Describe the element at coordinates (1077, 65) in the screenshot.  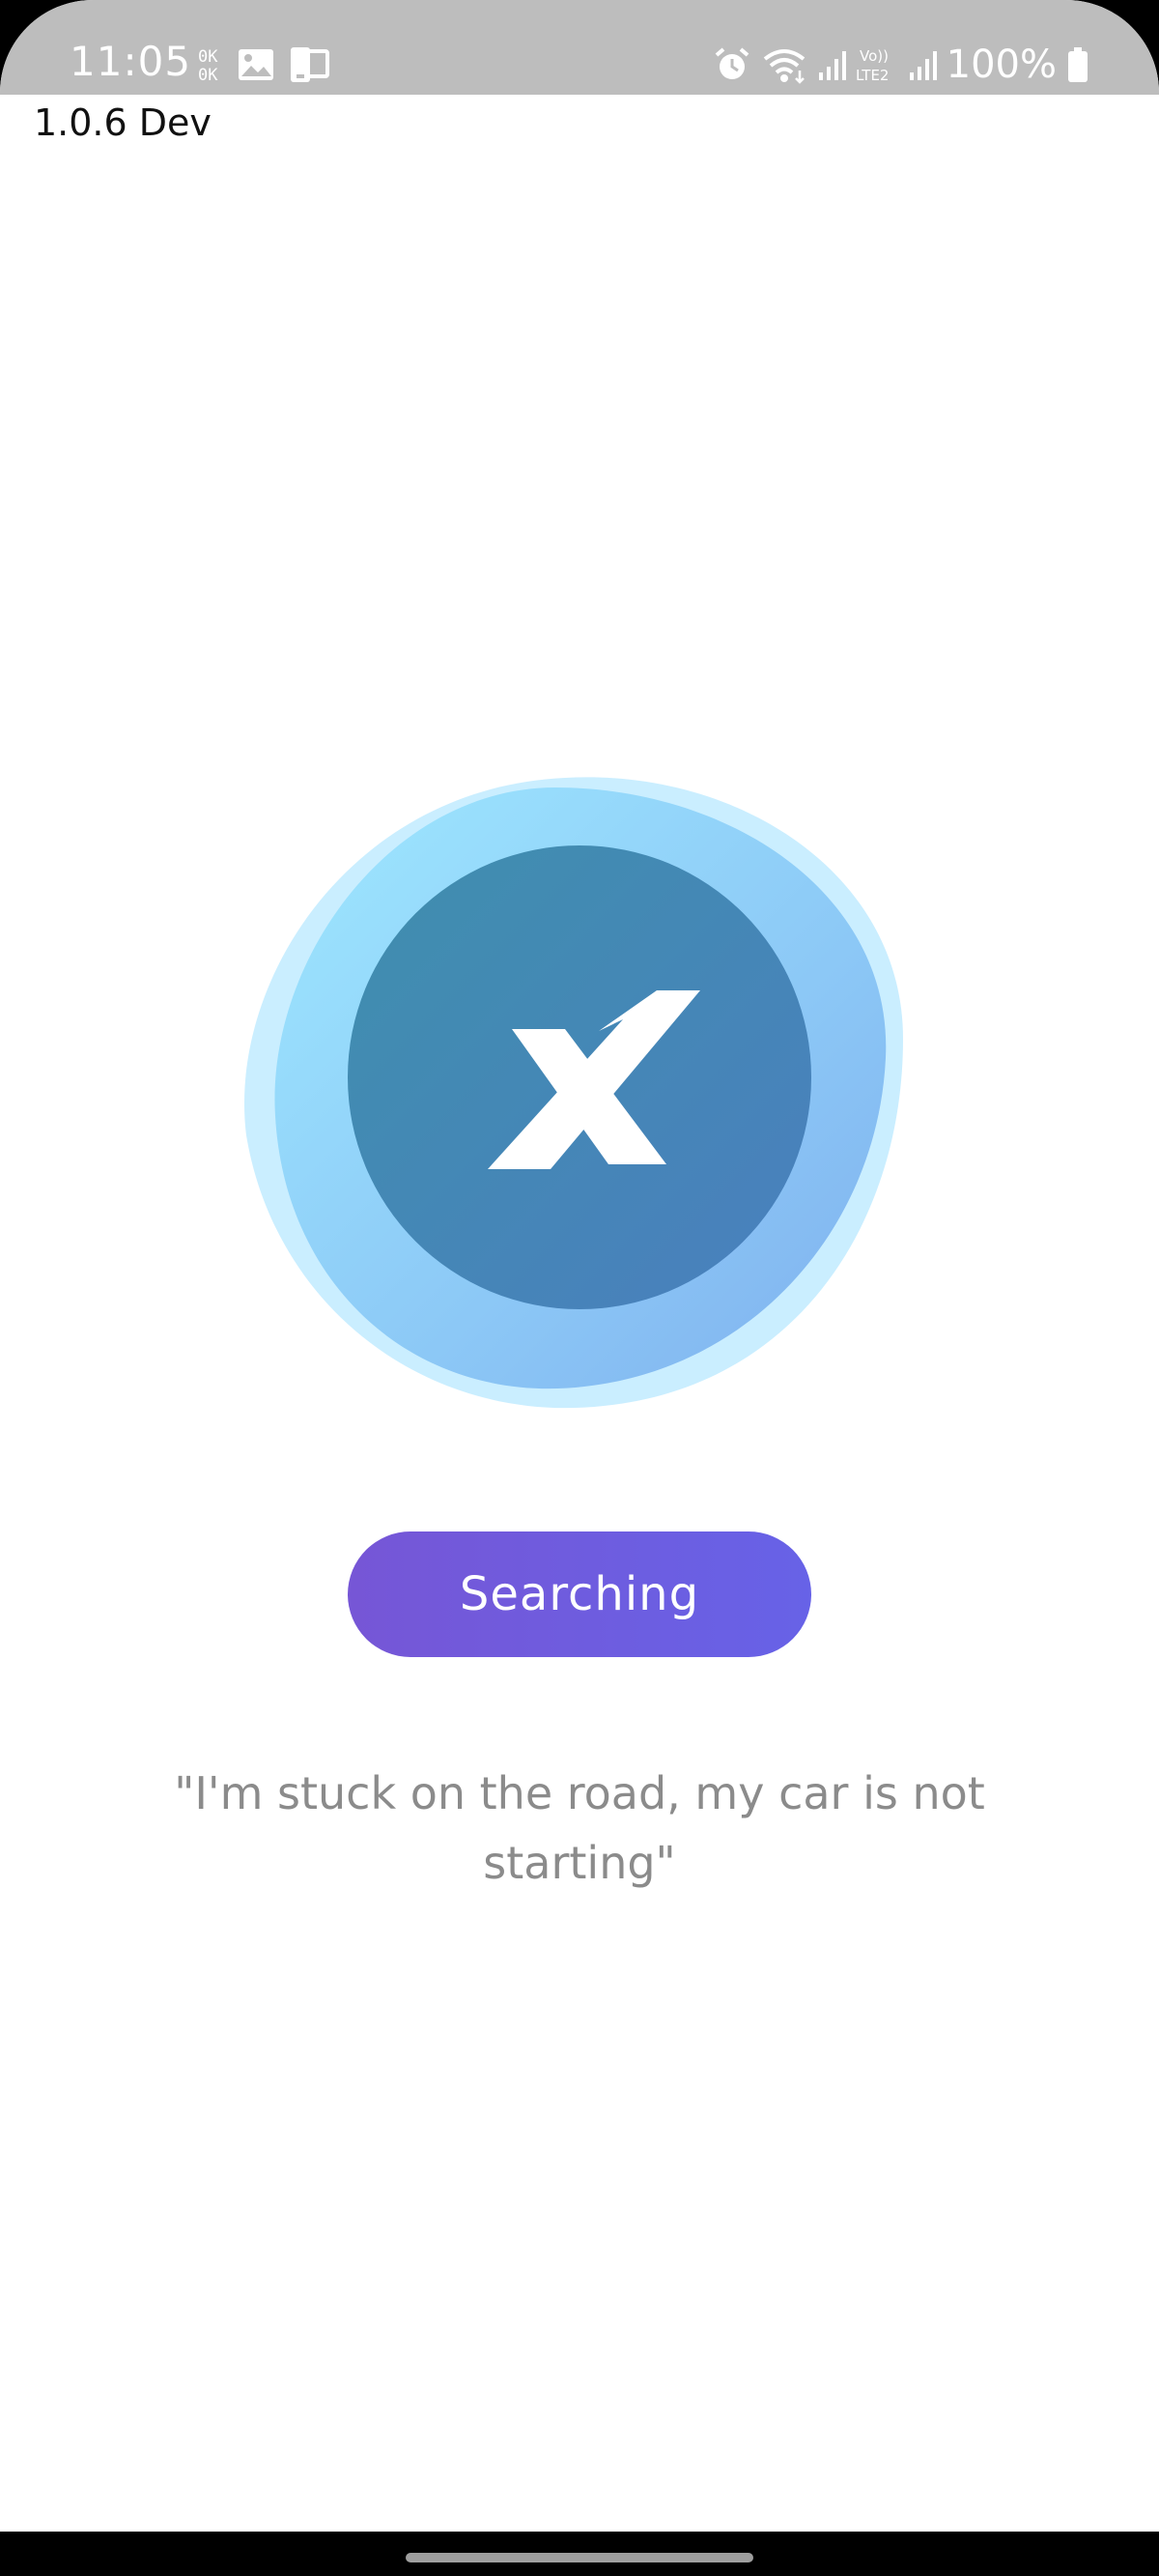
I see `battery-icon` at that location.